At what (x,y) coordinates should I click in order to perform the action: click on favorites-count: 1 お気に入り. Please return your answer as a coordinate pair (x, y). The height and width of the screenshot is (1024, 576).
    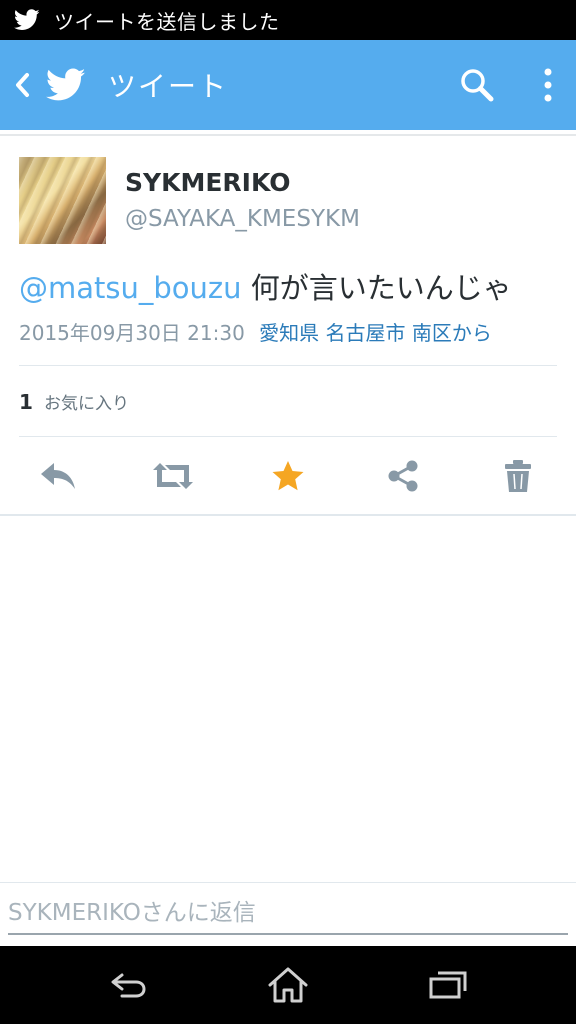
    Looking at the image, I should click on (74, 401).